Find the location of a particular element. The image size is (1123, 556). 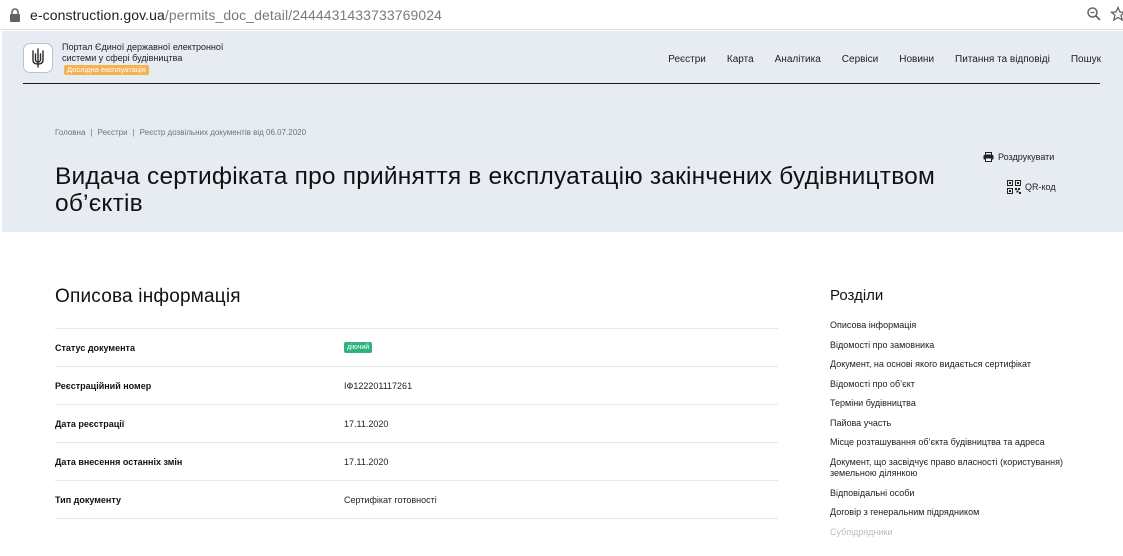

toc-title: Розділи is located at coordinates (856, 295).